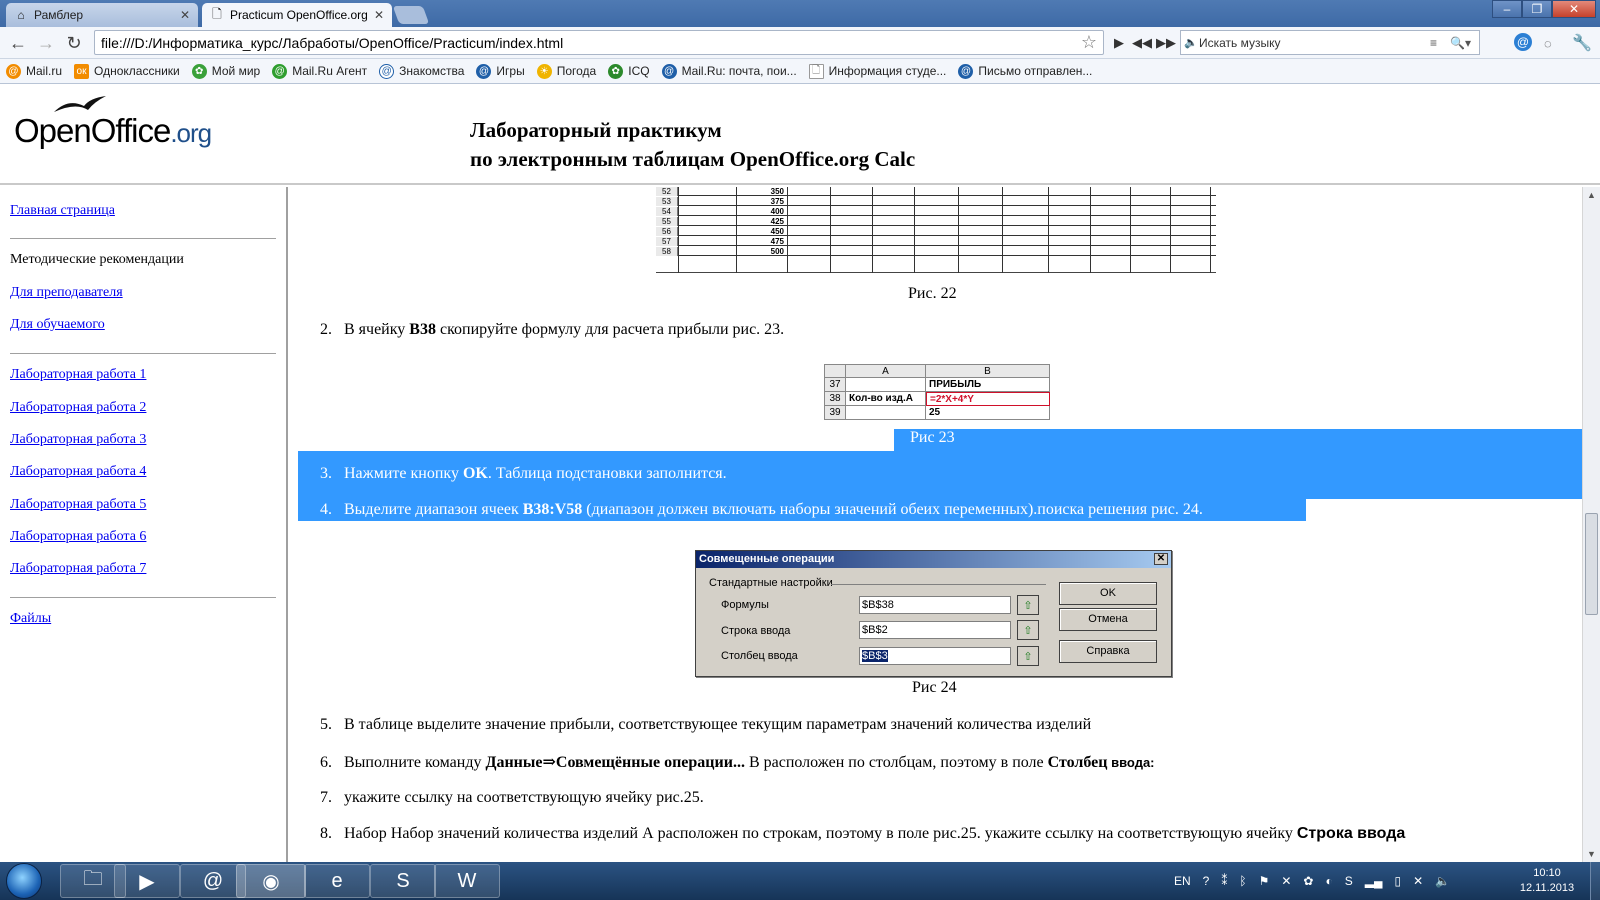 Image resolution: width=1600 pixels, height=900 pixels. What do you see at coordinates (1108, 593) in the screenshot?
I see `ok-button: OK` at bounding box center [1108, 593].